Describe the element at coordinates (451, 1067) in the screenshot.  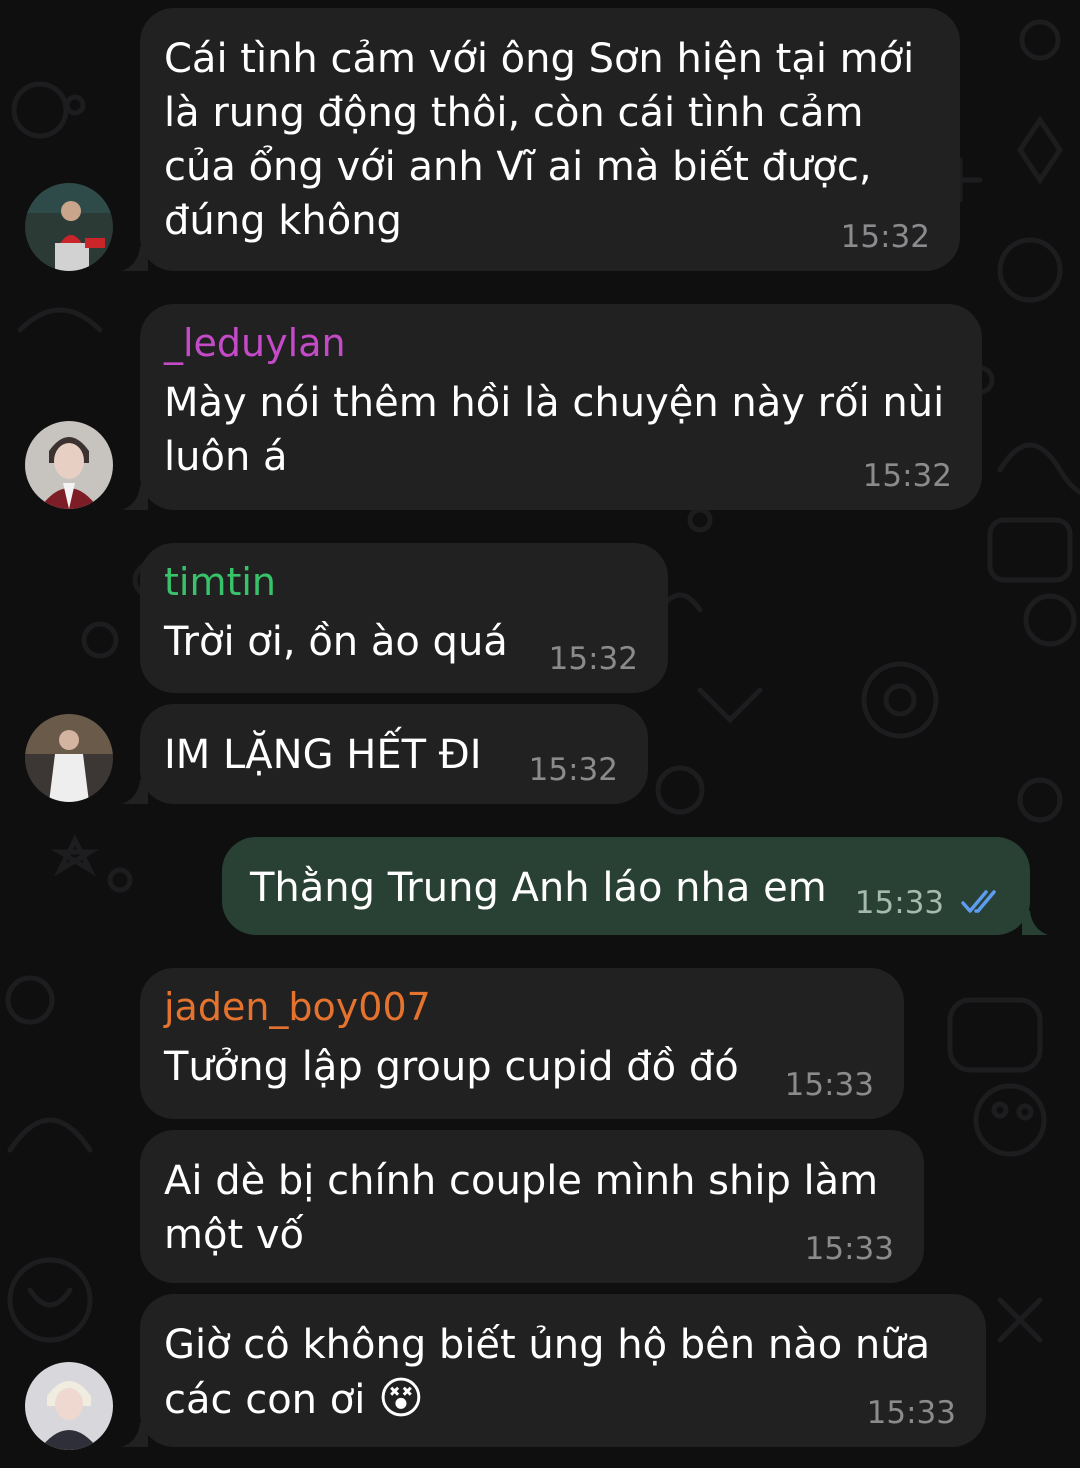
I see `message-text: Tưởng lập group cupid đồ đó` at that location.